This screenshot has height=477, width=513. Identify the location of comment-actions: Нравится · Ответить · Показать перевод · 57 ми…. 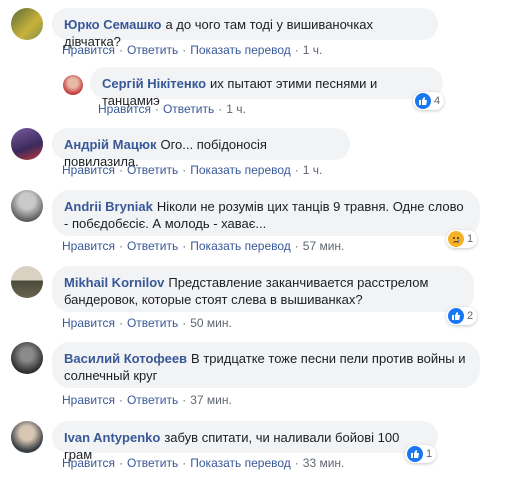
(203, 246).